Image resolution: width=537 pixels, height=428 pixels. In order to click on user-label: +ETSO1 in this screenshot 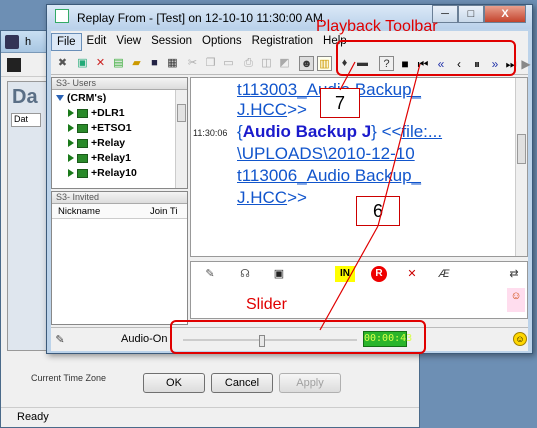, I will do `click(111, 128)`.